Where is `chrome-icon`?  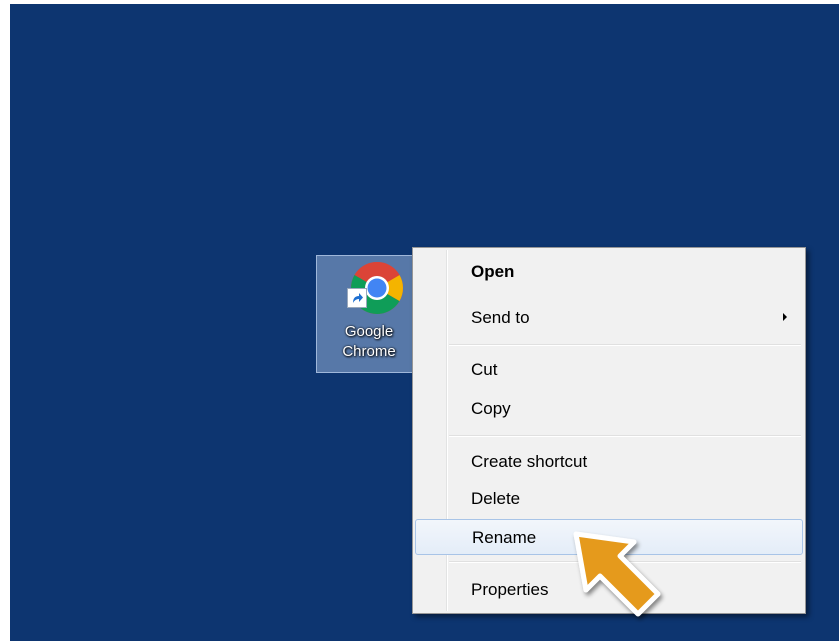 chrome-icon is located at coordinates (376, 288).